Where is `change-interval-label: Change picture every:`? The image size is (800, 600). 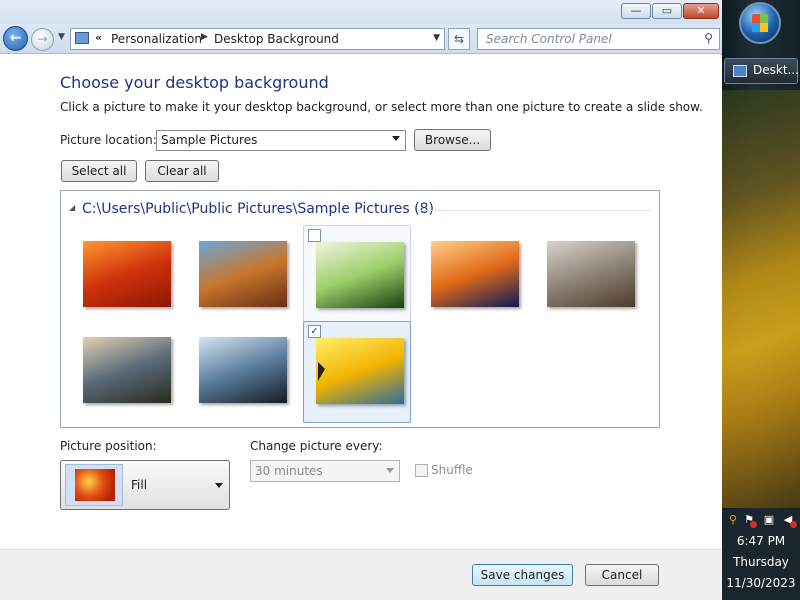
change-interval-label: Change picture every: is located at coordinates (316, 446).